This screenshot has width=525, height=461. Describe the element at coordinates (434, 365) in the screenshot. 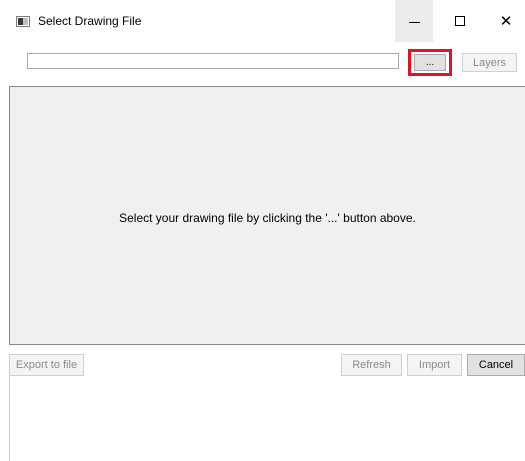

I see `import-button: Import` at that location.